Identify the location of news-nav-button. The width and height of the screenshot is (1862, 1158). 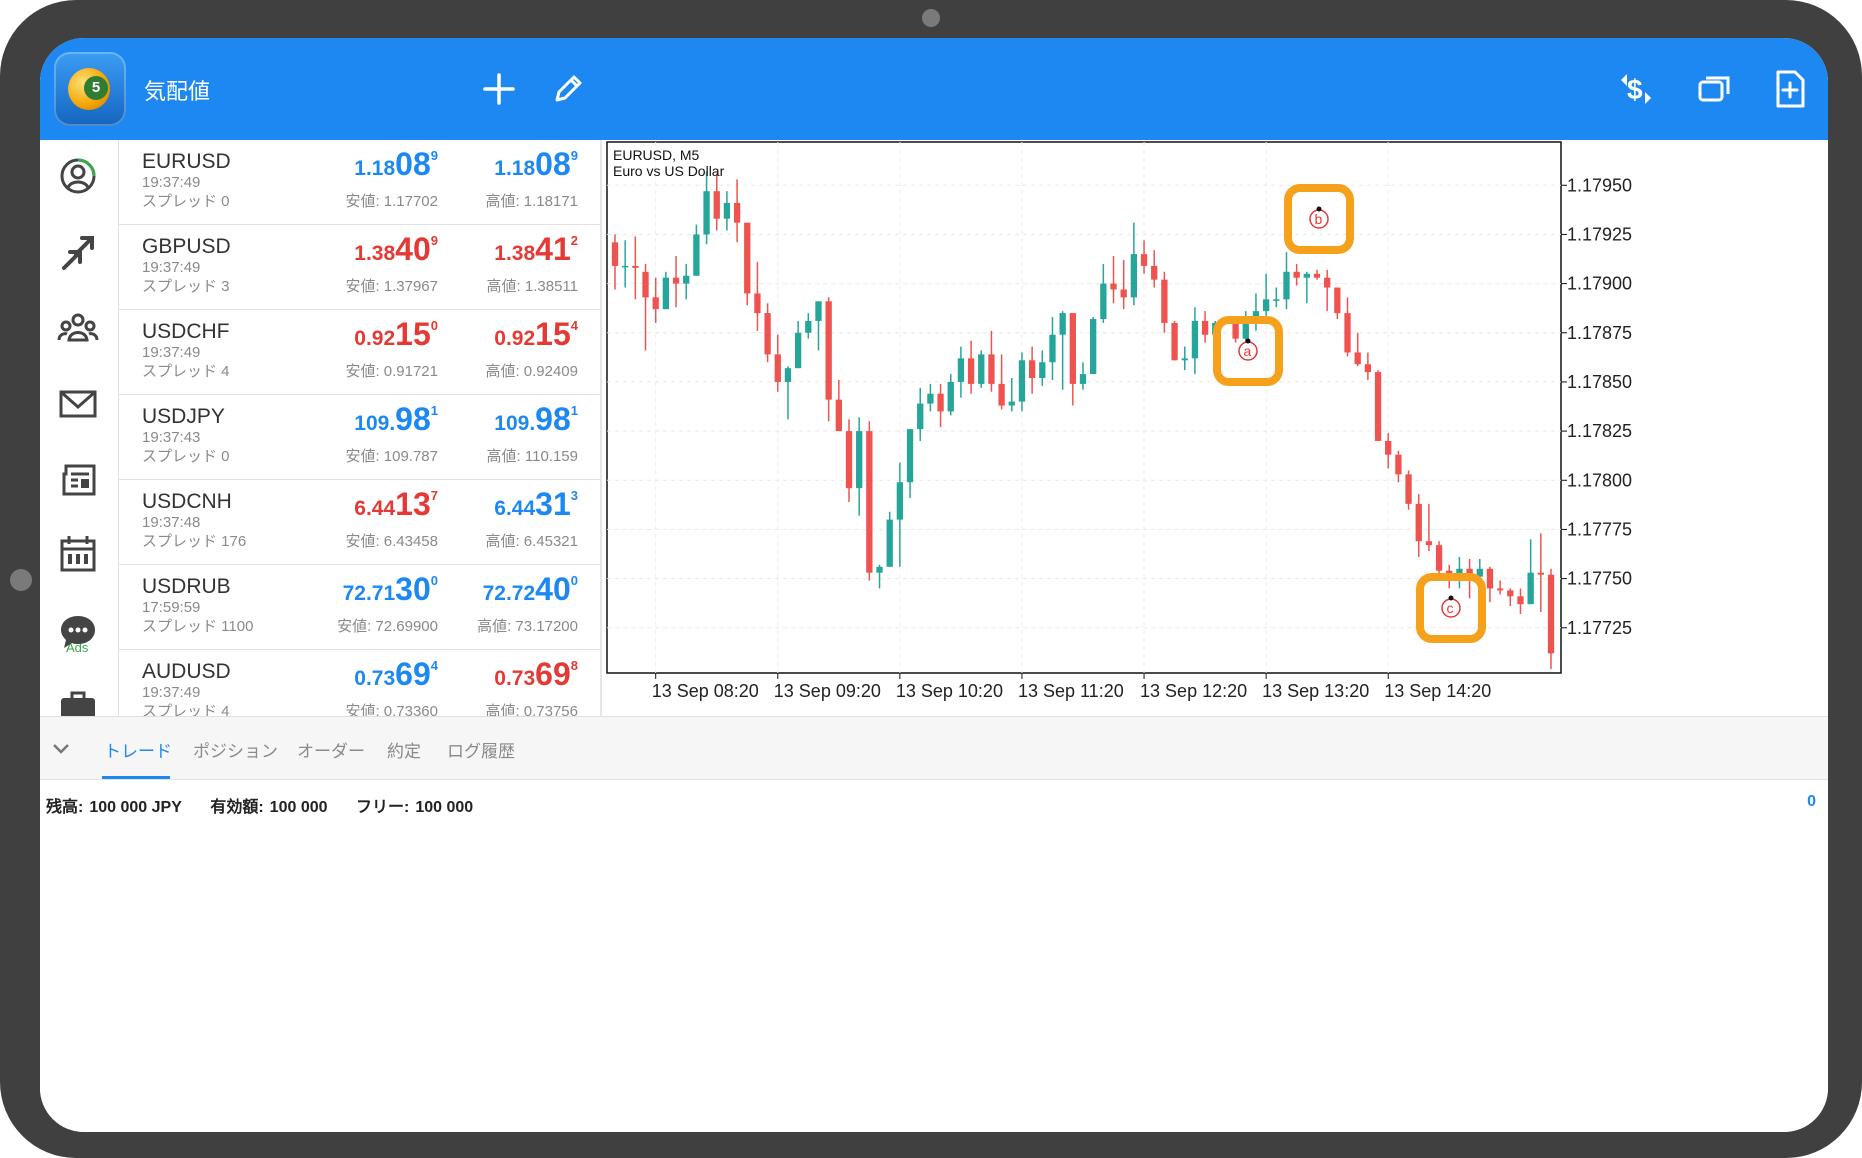
(78, 480).